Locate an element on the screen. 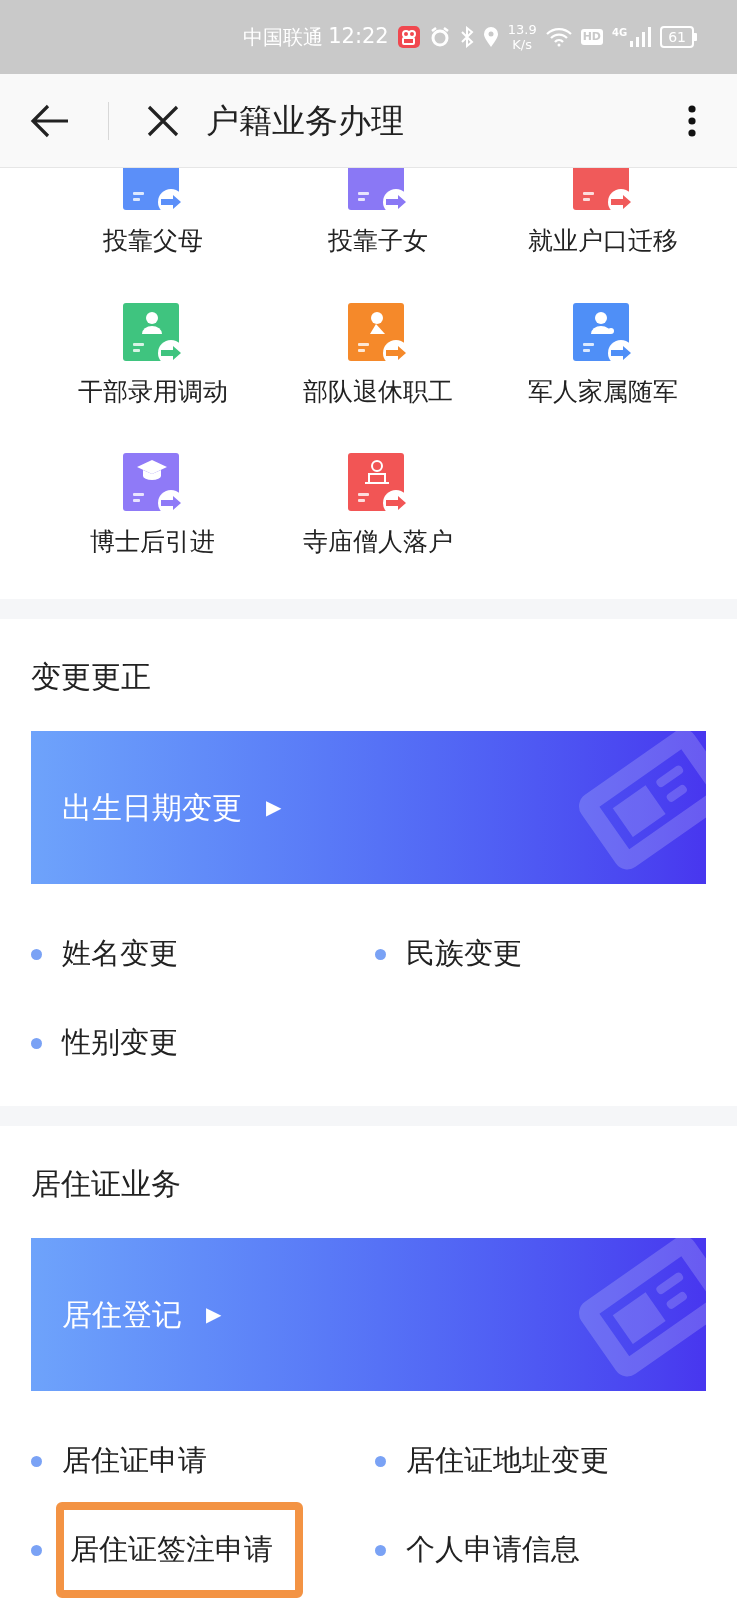 The height and width of the screenshot is (1600, 737). bluetooth-icon is located at coordinates (466, 37).